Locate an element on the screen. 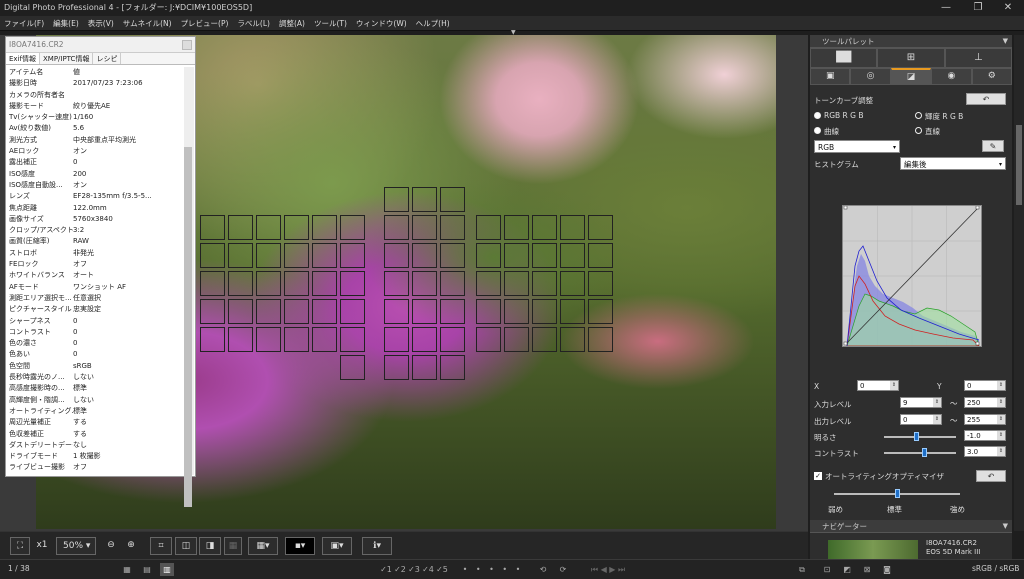  menu-thumbnail: サムネイル(N) is located at coordinates (147, 23).